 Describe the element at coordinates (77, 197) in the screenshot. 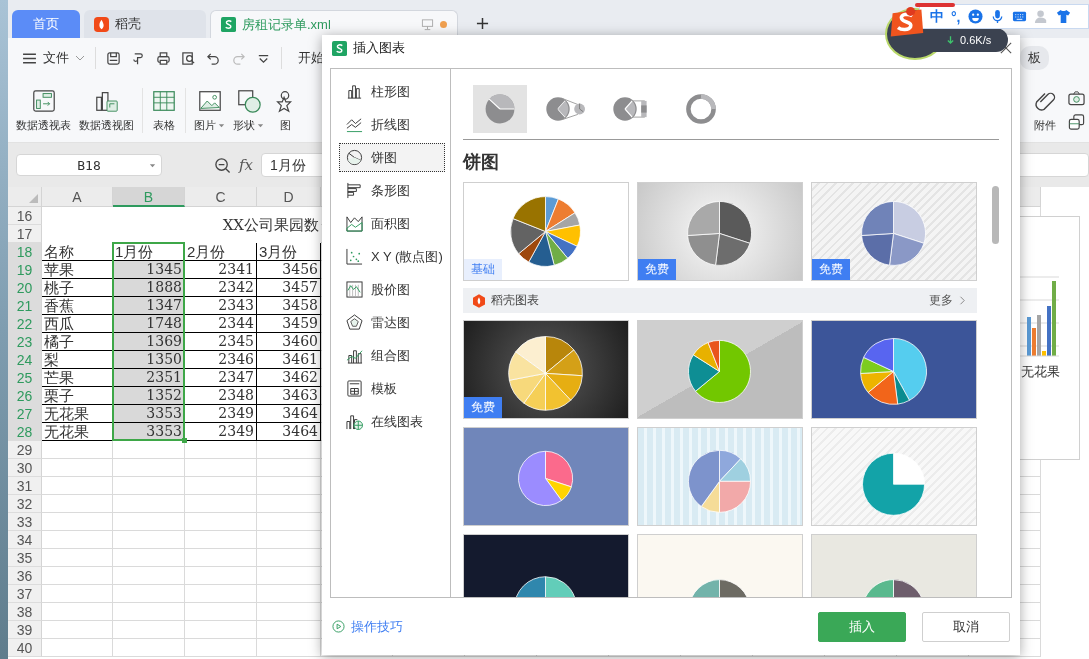

I see `column-header: A` at that location.